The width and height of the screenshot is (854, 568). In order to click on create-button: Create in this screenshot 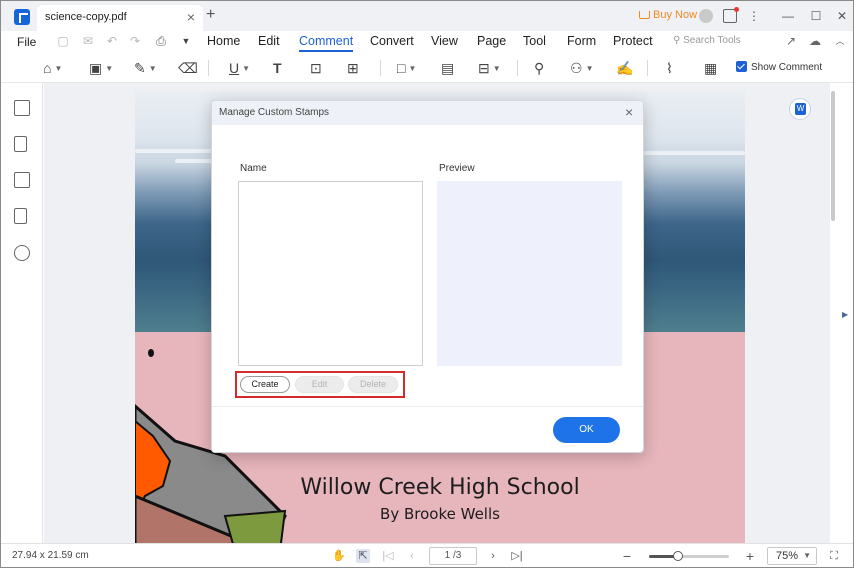, I will do `click(265, 384)`.